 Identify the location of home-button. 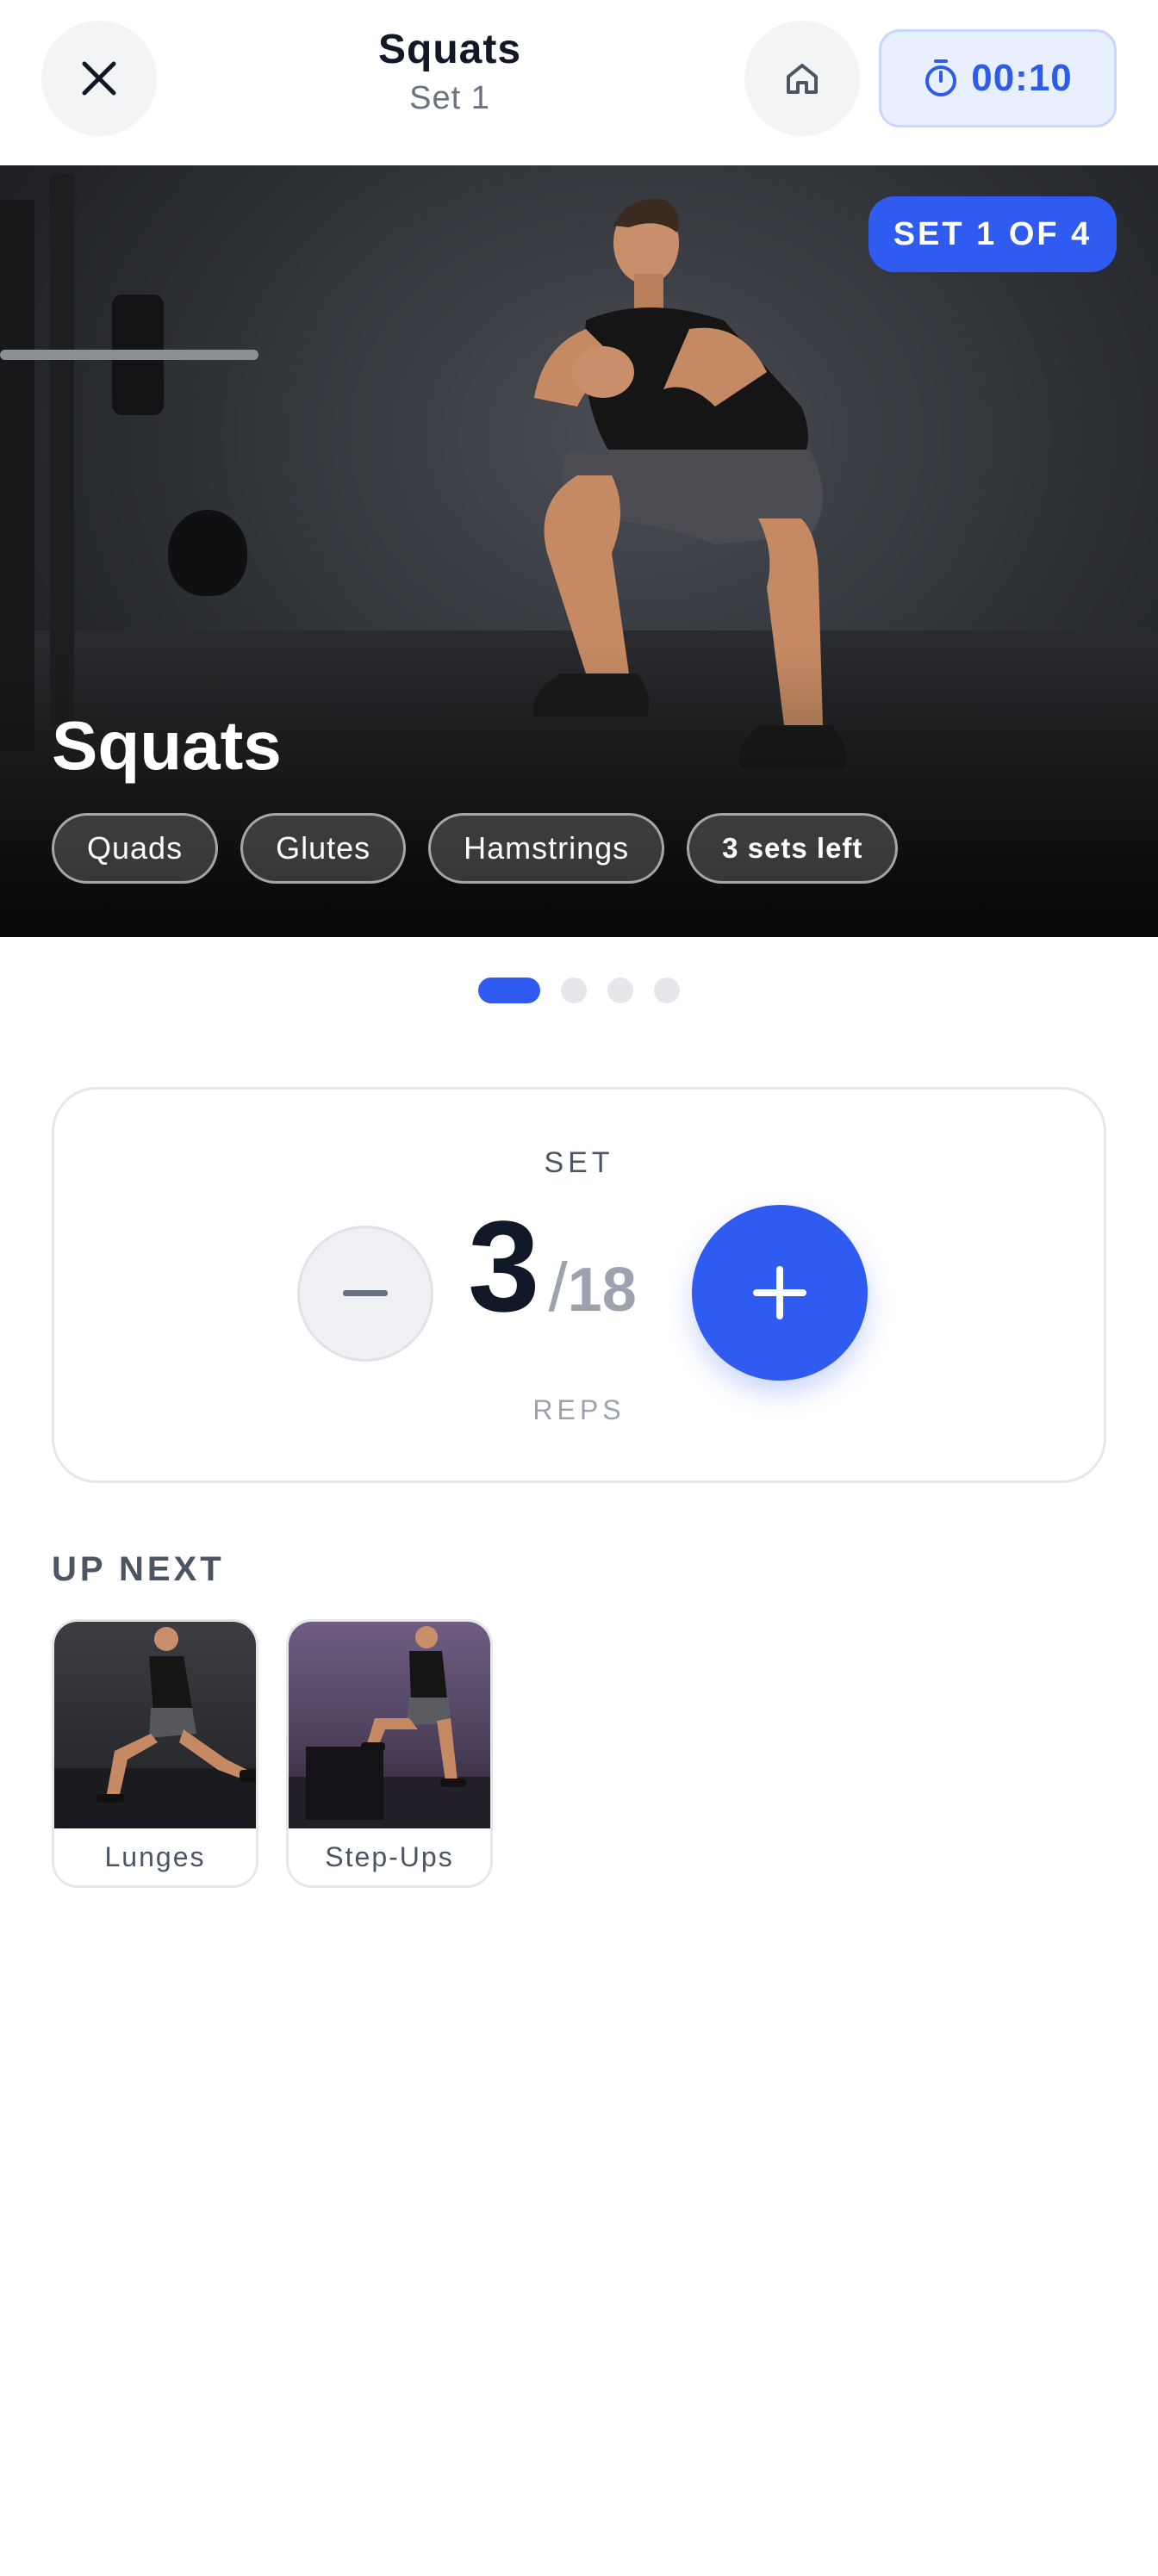
(802, 78).